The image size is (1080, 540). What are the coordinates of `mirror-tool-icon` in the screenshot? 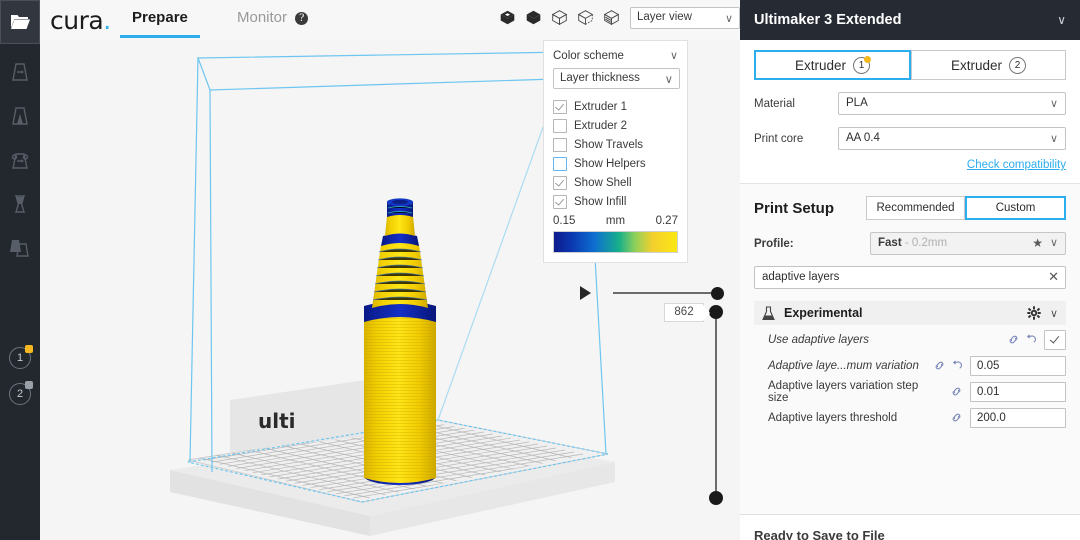 It's located at (20, 204).